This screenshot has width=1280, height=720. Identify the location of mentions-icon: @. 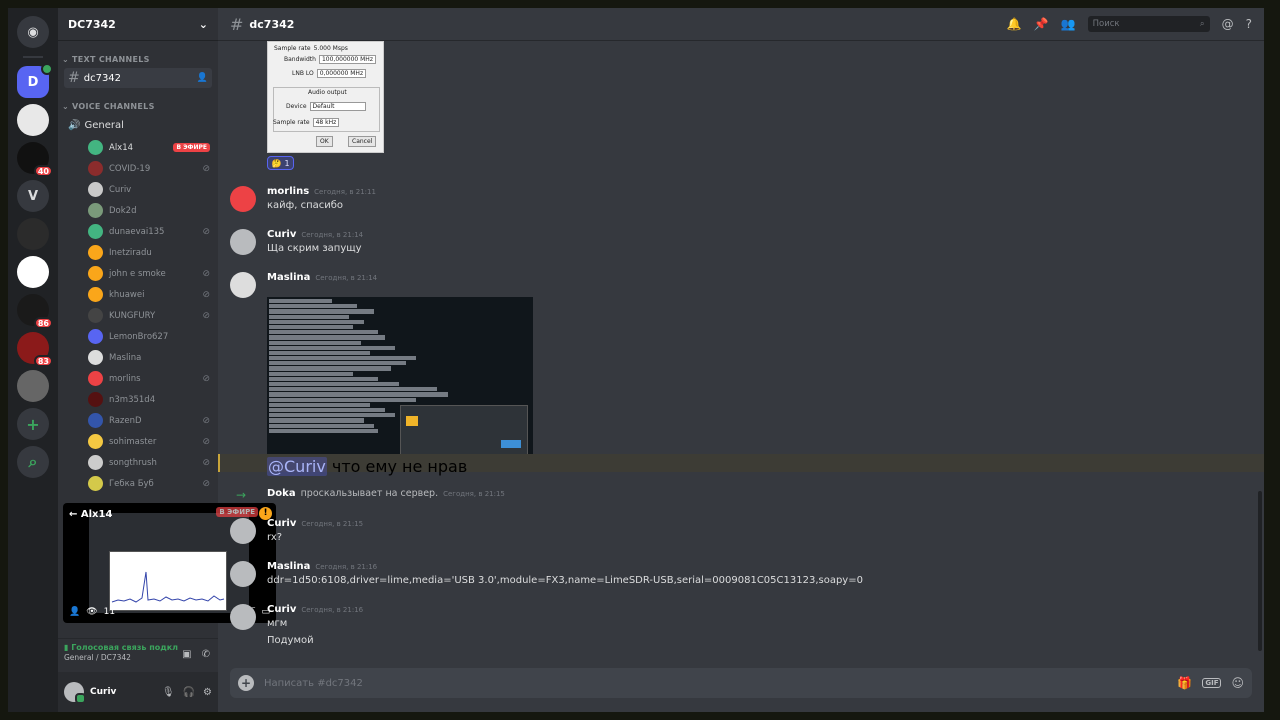
(1228, 24).